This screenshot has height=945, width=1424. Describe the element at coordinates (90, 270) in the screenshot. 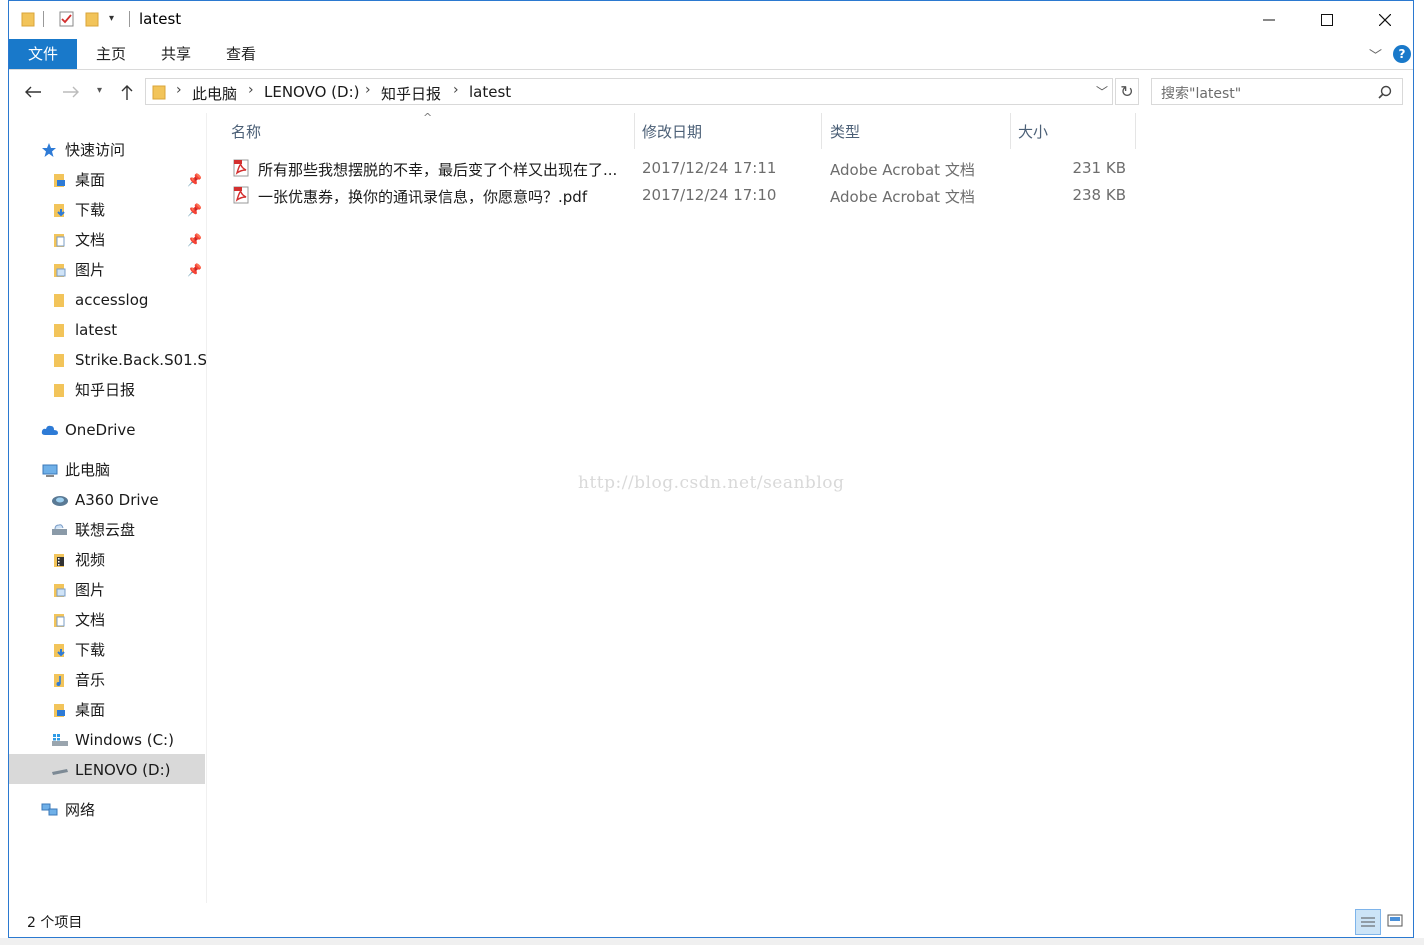

I see `nav-label: 图片` at that location.